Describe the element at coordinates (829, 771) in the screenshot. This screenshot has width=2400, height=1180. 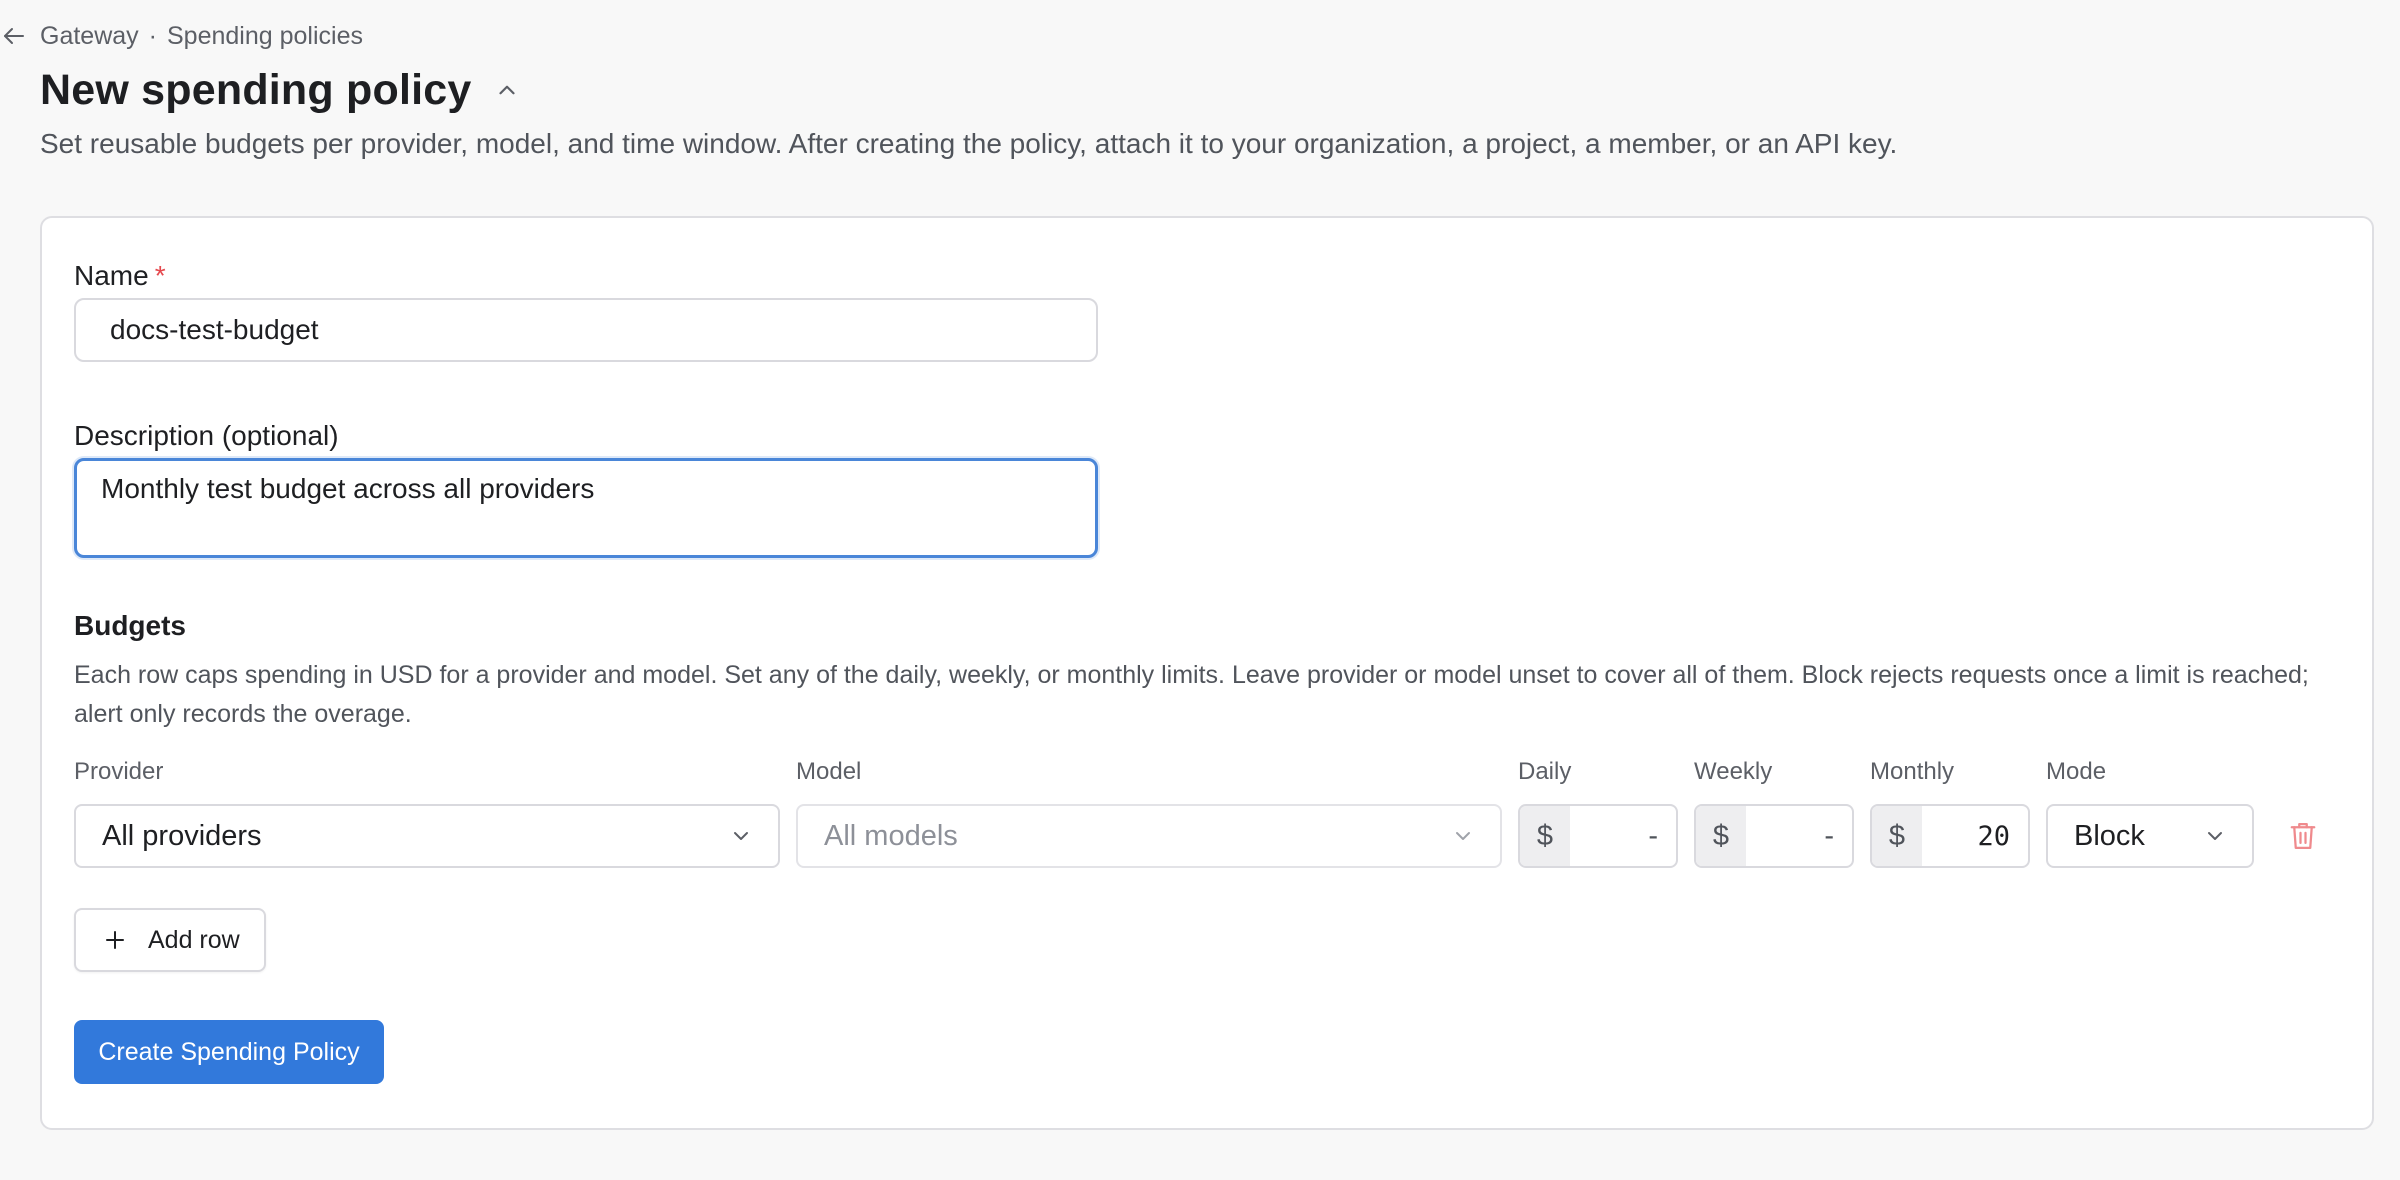
I see `column-header-model: Model` at that location.